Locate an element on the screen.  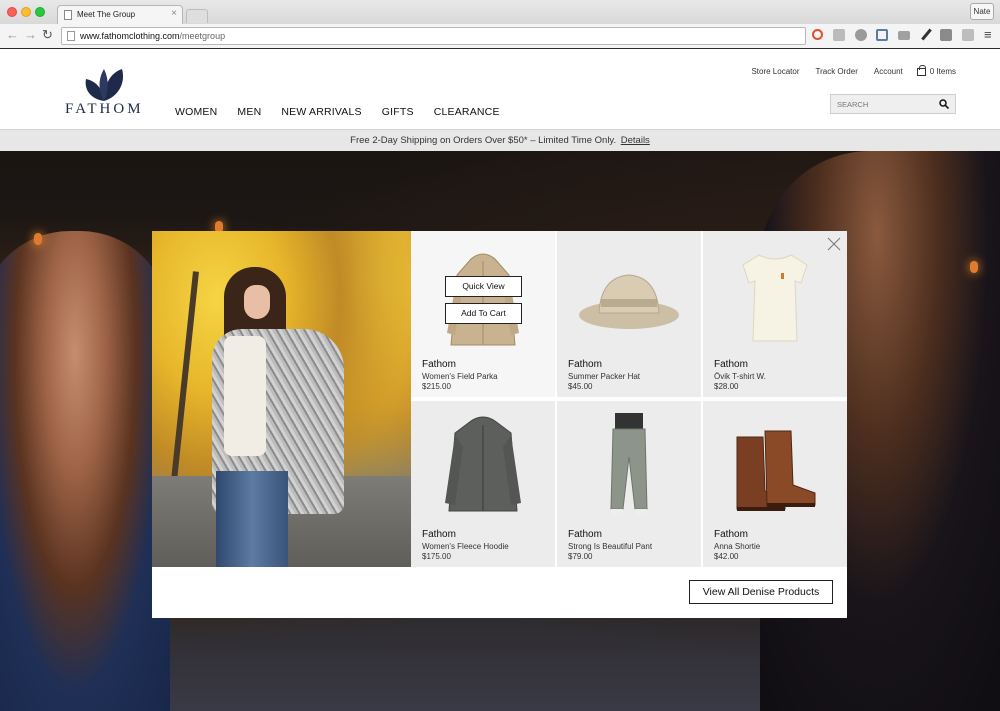
nav-new-arrivals: NEW ARRIVALS is located at coordinates (321, 112).